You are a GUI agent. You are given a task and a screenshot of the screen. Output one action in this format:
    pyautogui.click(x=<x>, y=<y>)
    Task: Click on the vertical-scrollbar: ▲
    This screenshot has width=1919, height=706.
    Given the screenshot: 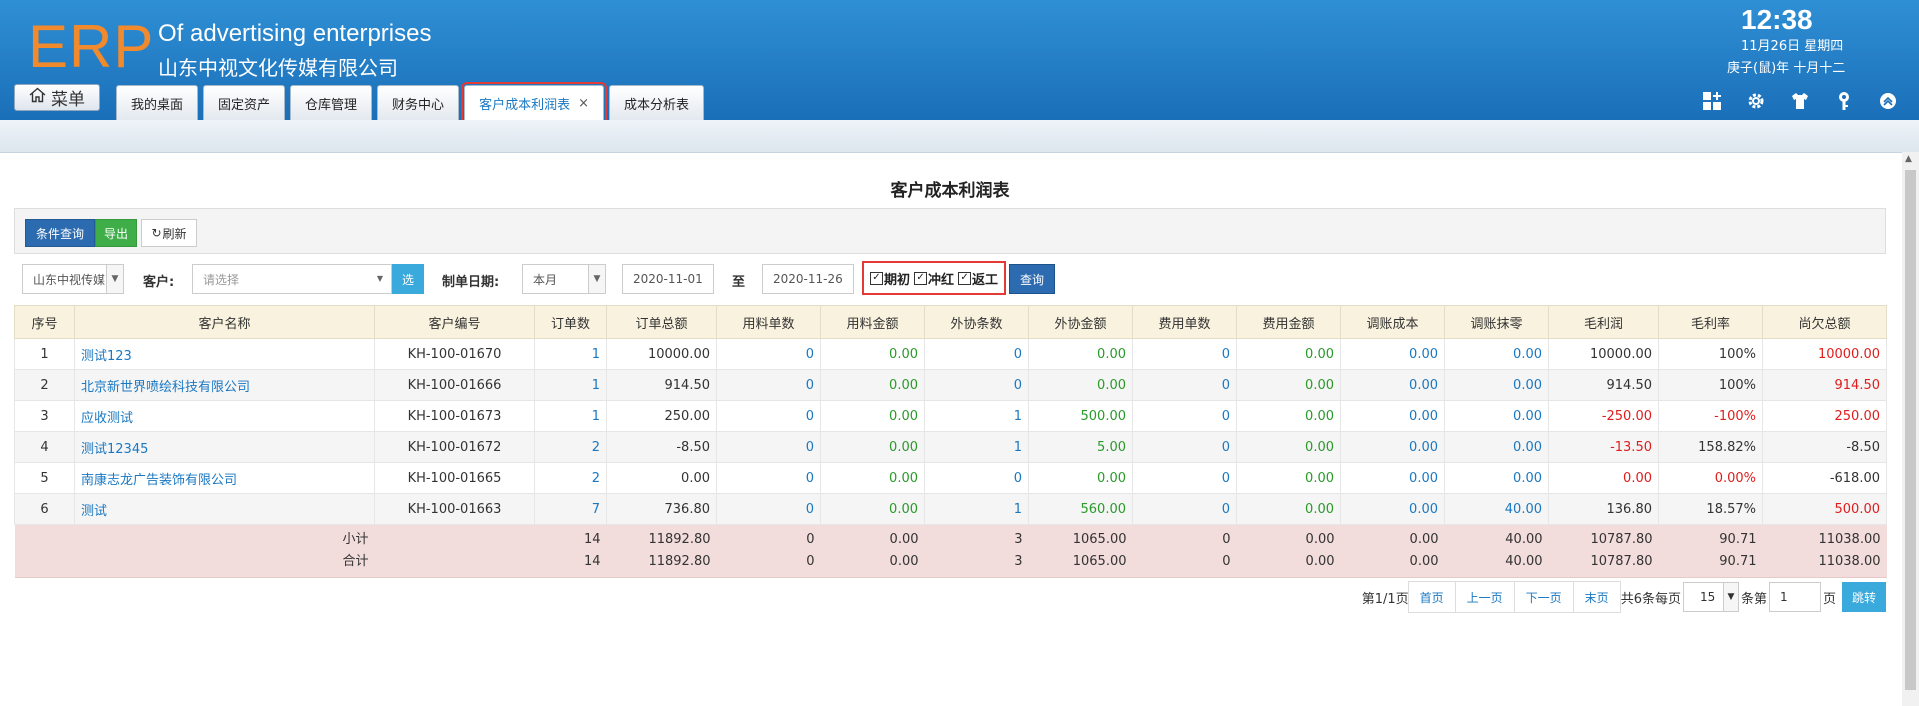 What is the action you would take?
    pyautogui.click(x=1910, y=429)
    